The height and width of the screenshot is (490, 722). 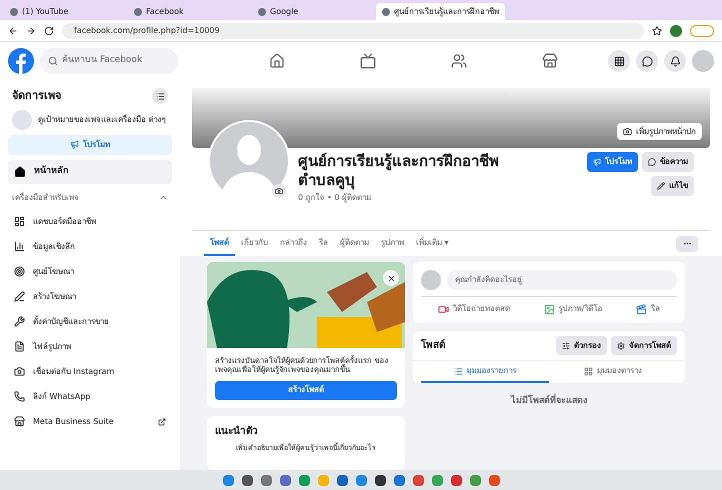 What do you see at coordinates (90, 396) in the screenshot?
I see `sidebar-item: ลิงก์ WhatsApp` at bounding box center [90, 396].